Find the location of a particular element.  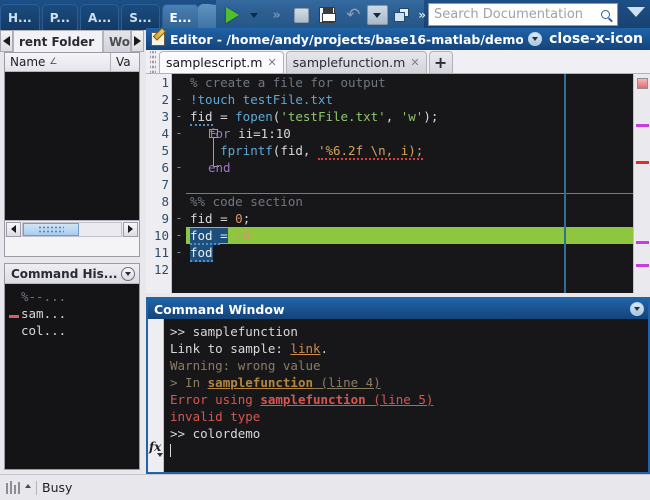

toolbar-overflow-button: » is located at coordinates (422, 15).